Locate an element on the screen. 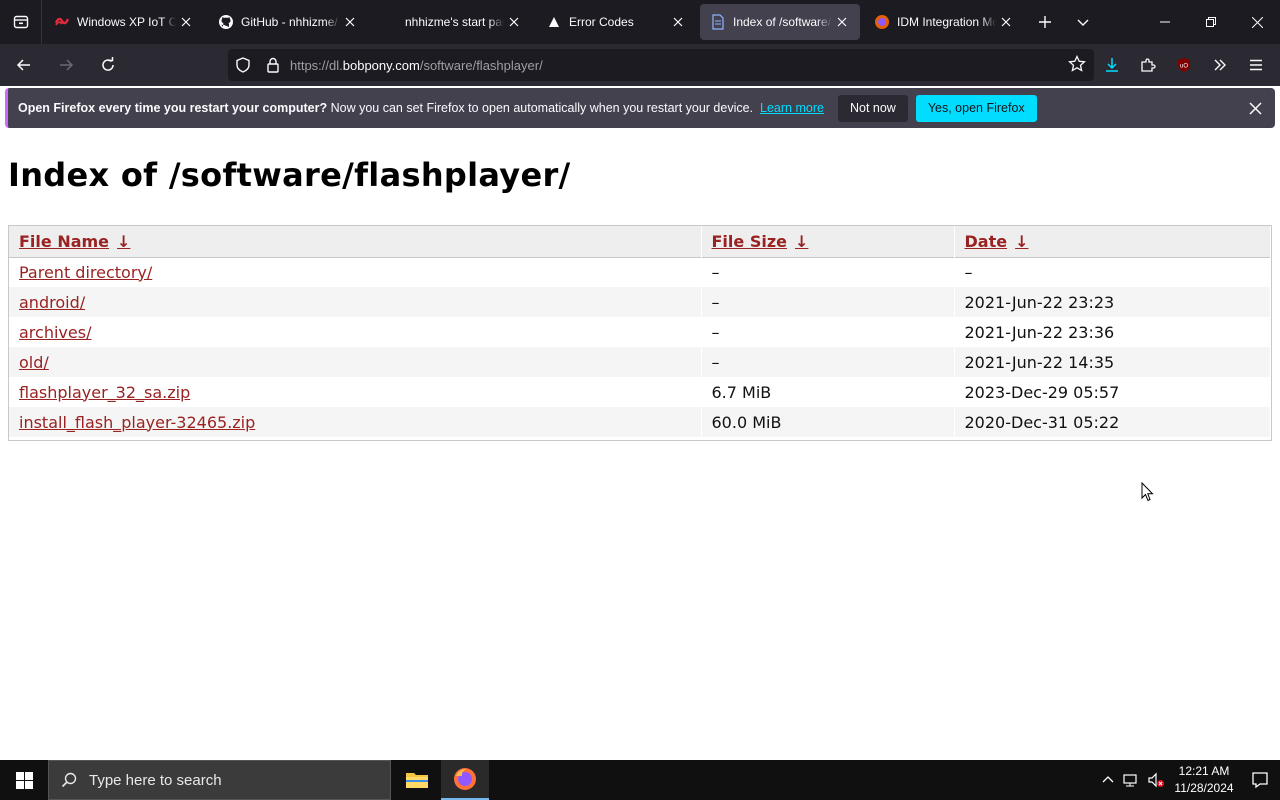 The image size is (1280, 800). firefox-addon-icon is located at coordinates (882, 22).